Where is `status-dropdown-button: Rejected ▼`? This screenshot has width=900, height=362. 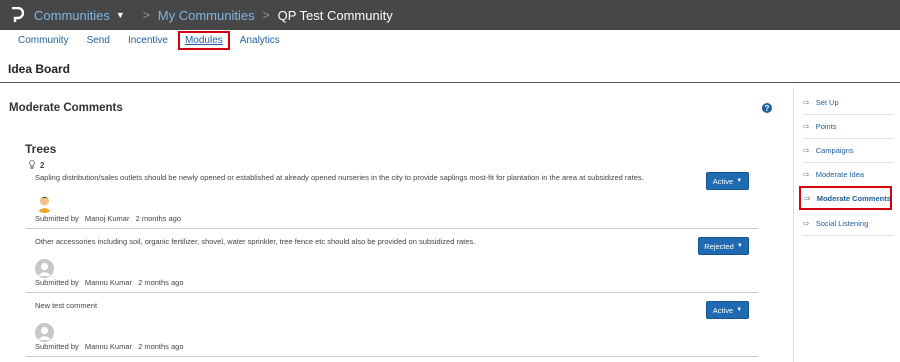
status-dropdown-button: Rejected ▼ is located at coordinates (723, 246).